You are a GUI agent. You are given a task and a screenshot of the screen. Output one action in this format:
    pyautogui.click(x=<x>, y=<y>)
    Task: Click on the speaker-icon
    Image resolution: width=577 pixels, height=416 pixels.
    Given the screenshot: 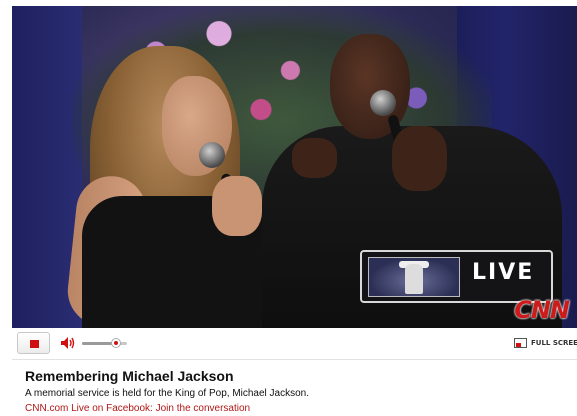 What is the action you would take?
    pyautogui.click(x=68, y=343)
    